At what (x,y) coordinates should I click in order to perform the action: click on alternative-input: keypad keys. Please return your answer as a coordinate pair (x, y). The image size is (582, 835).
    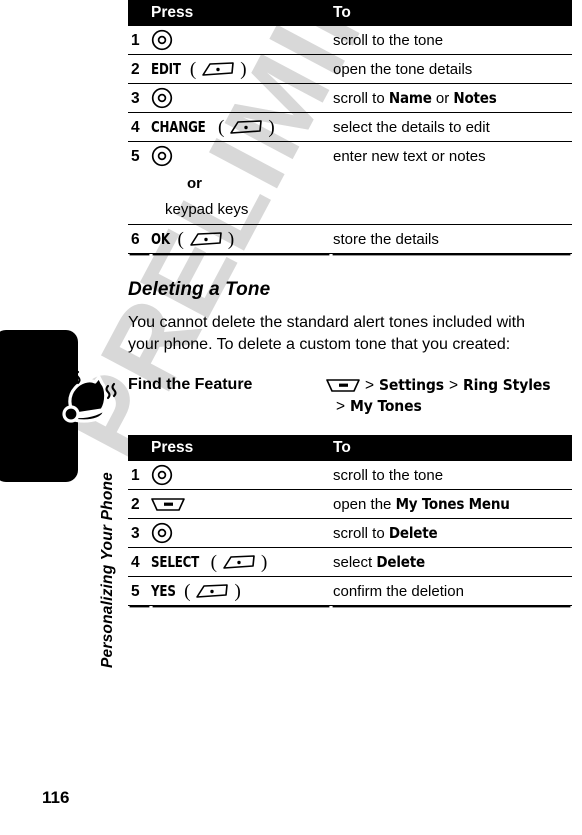
    Looking at the image, I should click on (207, 209).